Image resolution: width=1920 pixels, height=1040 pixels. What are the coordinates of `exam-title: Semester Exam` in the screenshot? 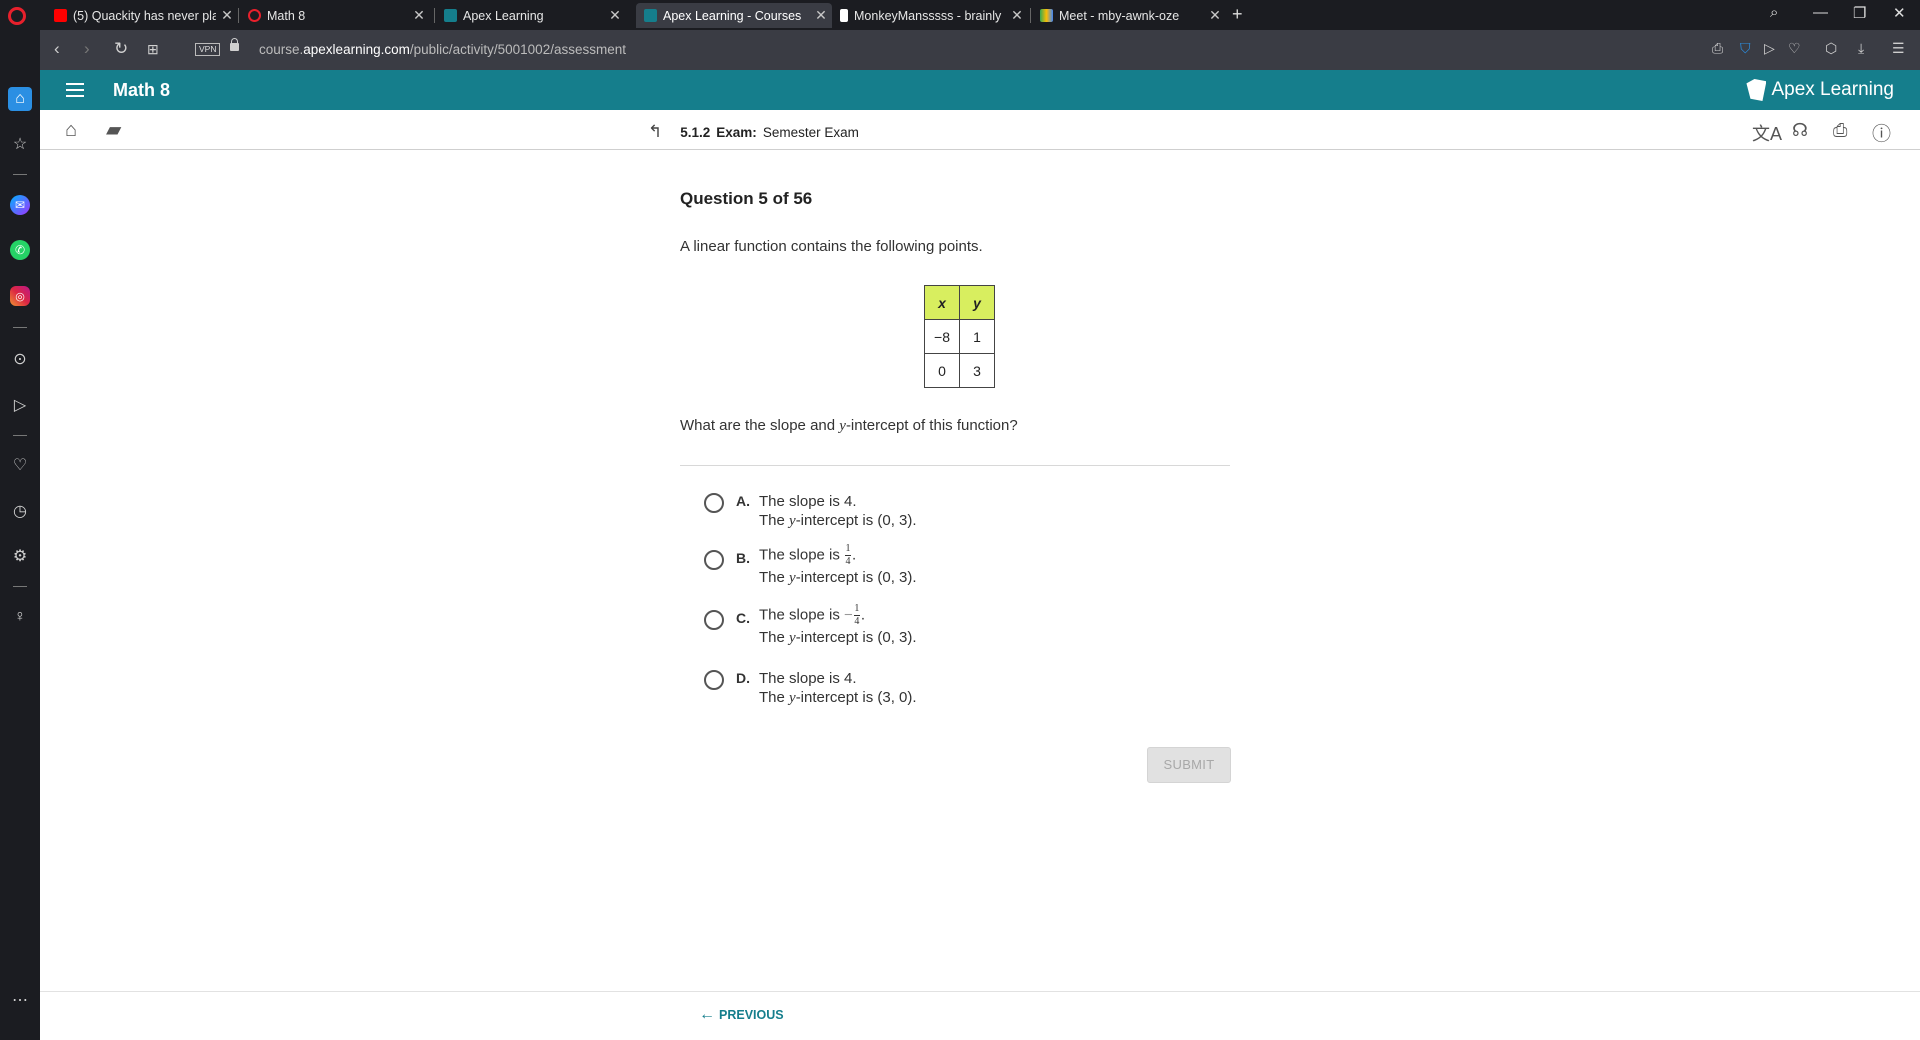 It's located at (810, 132).